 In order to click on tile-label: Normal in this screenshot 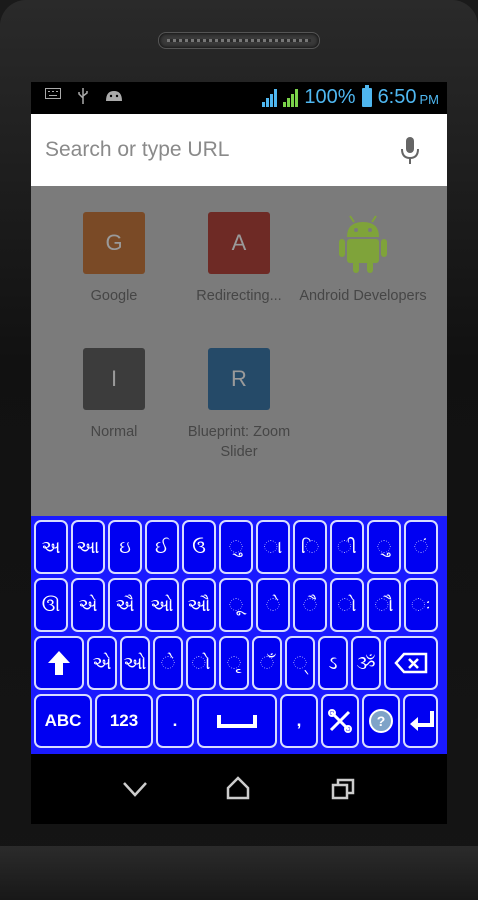, I will do `click(114, 432)`.